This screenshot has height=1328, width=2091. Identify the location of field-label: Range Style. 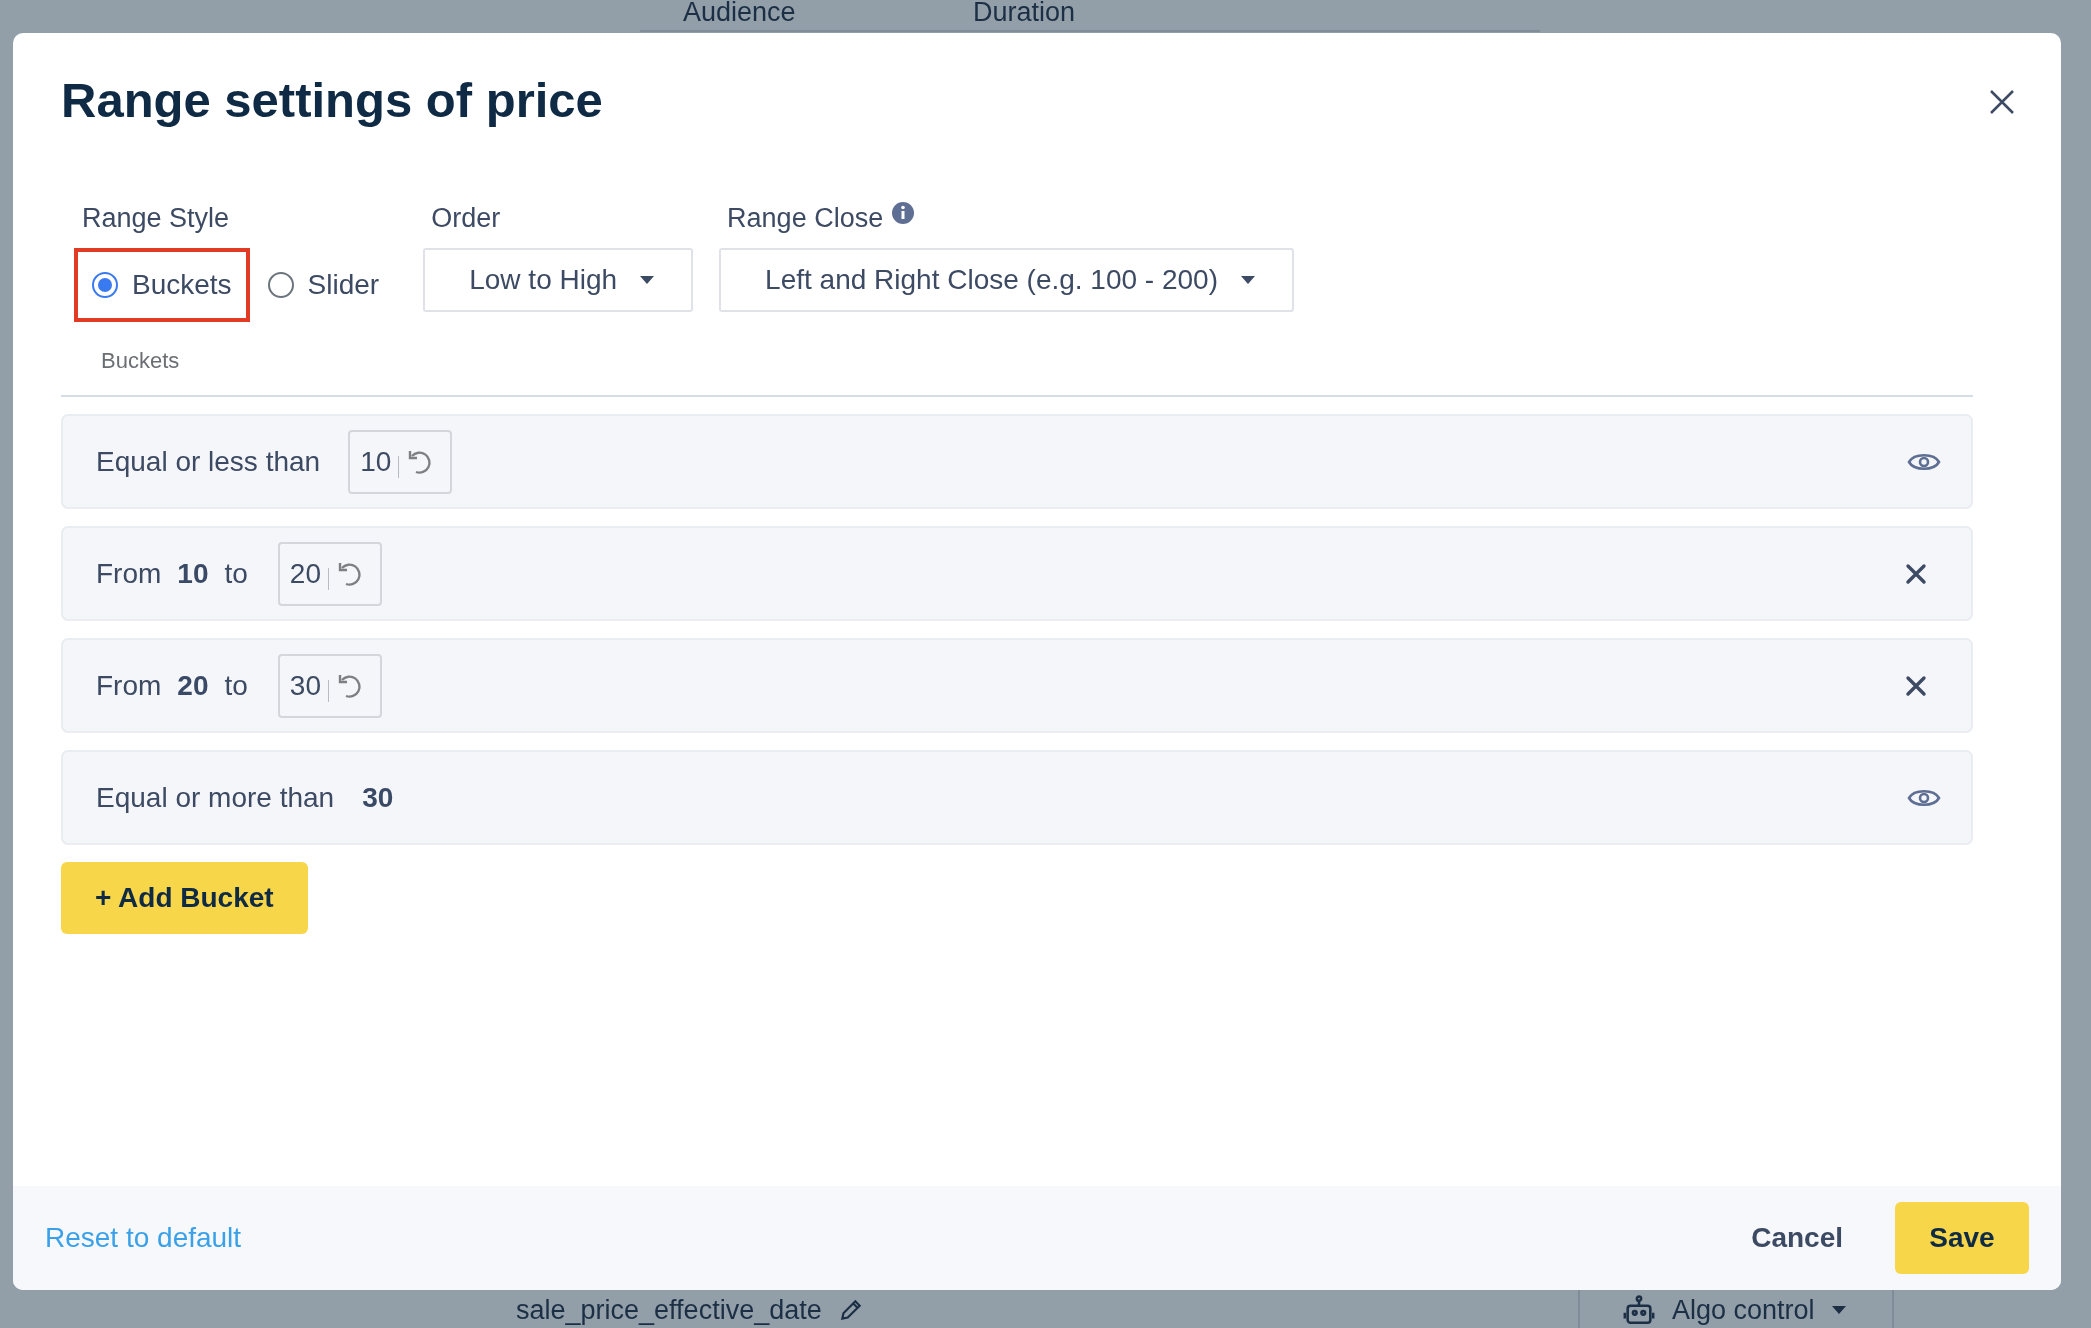
(156, 218).